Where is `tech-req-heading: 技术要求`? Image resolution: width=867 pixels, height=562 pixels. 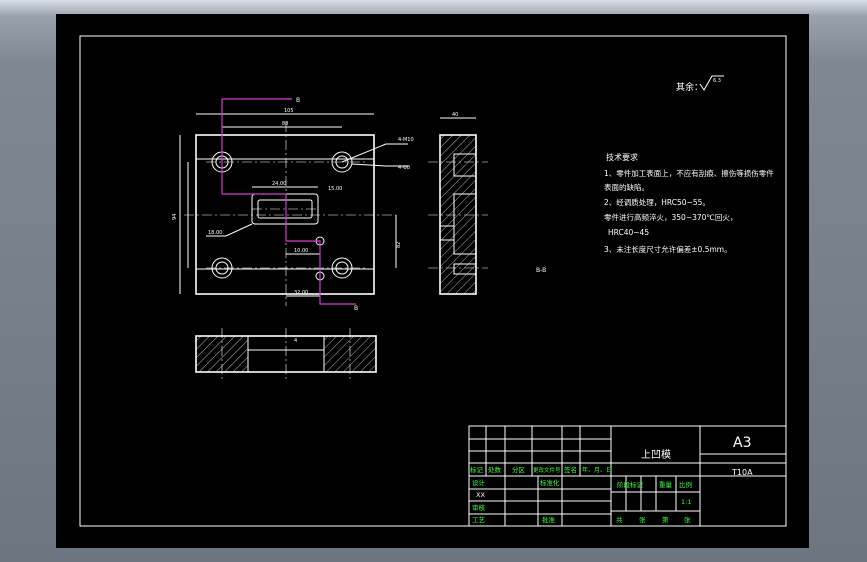 tech-req-heading: 技术要求 is located at coordinates (622, 157).